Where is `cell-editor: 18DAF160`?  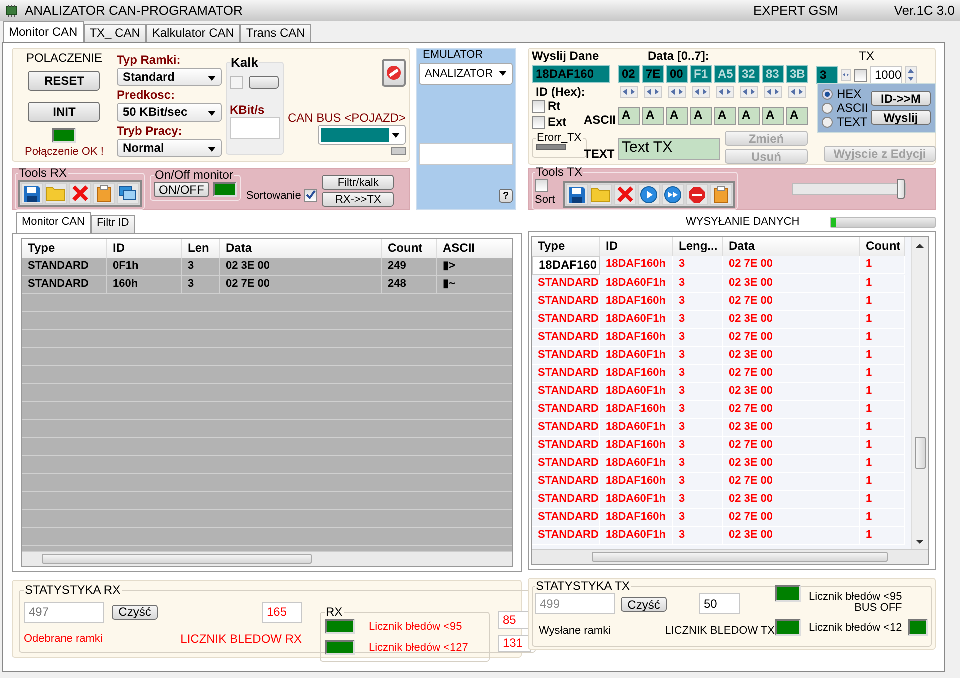
cell-editor: 18DAF160 is located at coordinates (566, 265).